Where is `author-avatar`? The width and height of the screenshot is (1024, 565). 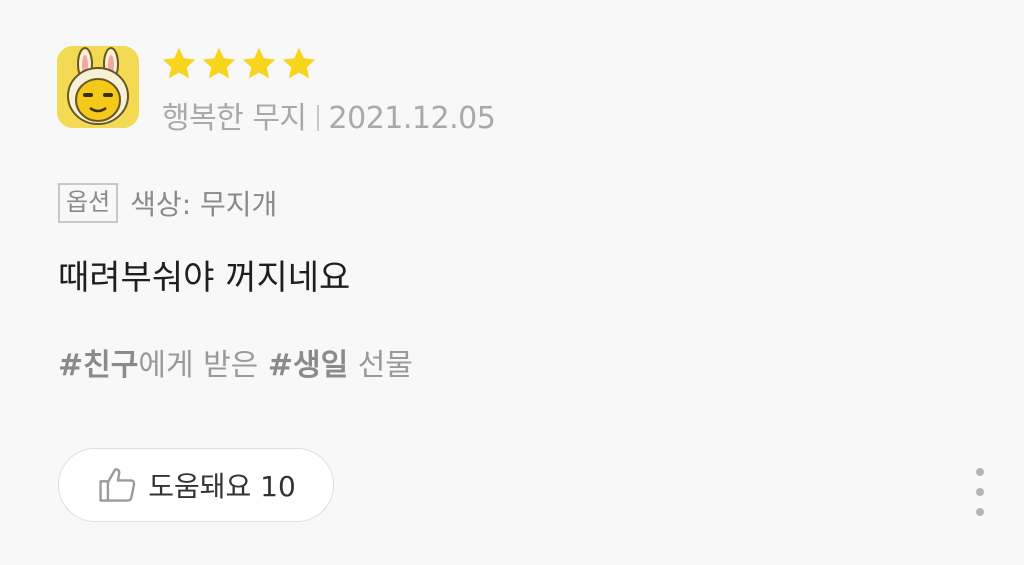
author-avatar is located at coordinates (98, 87).